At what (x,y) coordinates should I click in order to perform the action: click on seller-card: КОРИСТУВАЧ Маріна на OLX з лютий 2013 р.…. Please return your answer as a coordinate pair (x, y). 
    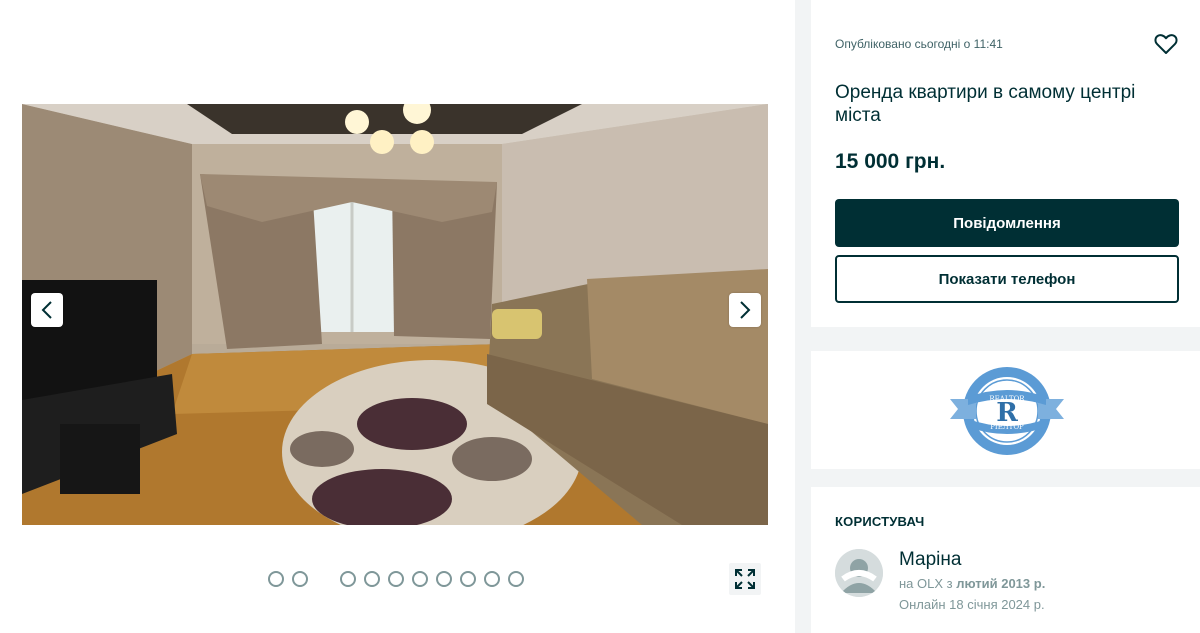
    Looking at the image, I should click on (1005, 560).